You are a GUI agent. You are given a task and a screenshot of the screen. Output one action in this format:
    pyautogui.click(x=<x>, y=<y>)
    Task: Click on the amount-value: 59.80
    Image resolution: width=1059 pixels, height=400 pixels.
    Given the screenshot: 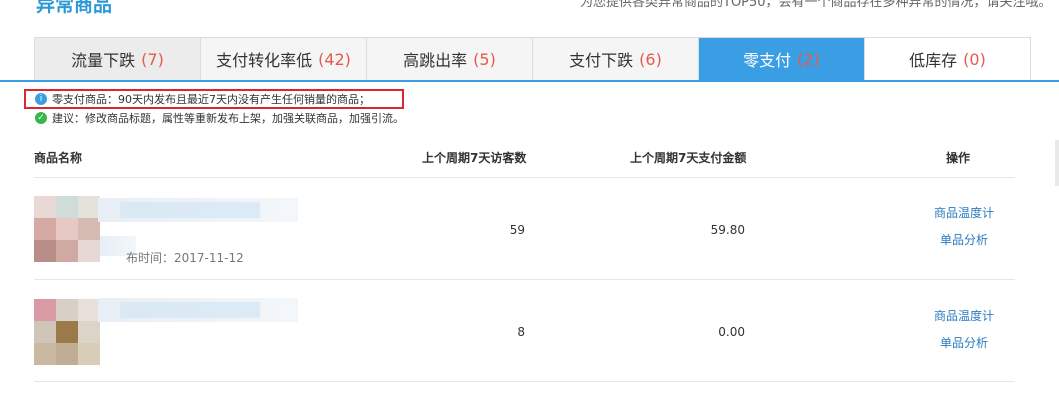 What is the action you would take?
    pyautogui.click(x=727, y=230)
    